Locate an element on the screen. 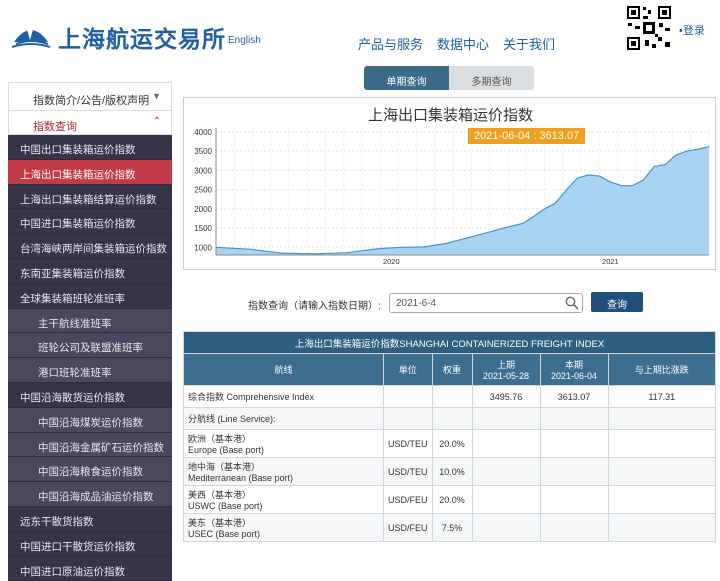 The width and height of the screenshot is (720, 581). sidebar-item: 远东干散货指数 is located at coordinates (90, 519).